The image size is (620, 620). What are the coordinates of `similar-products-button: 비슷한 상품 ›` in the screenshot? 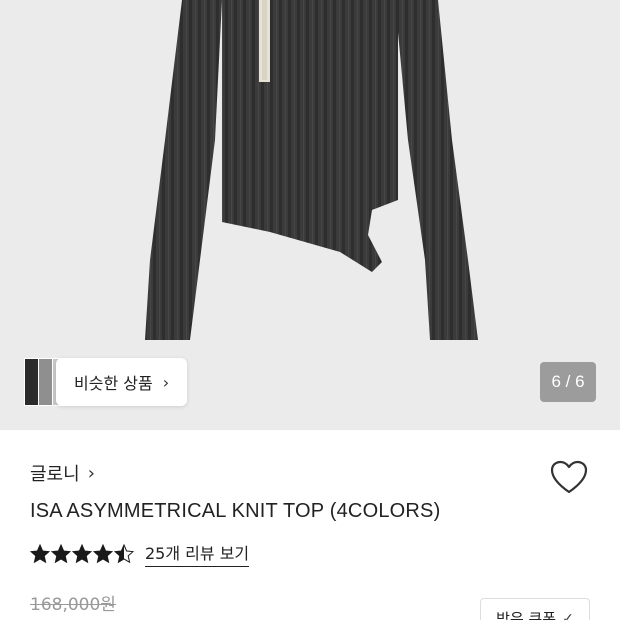 It's located at (122, 382).